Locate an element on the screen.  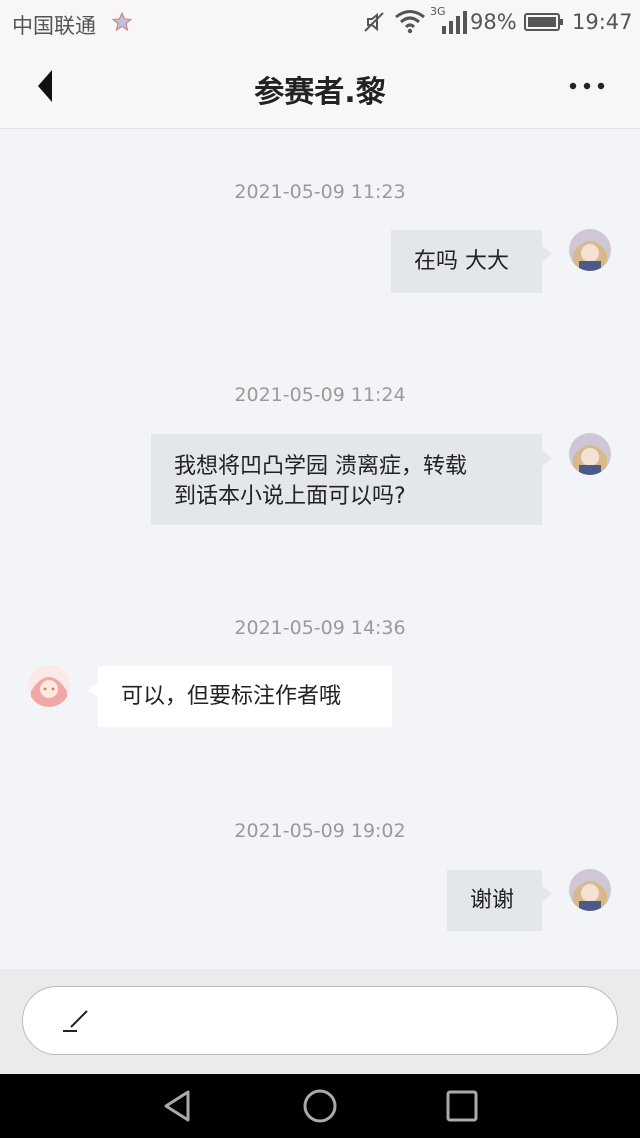
wifi-icon is located at coordinates (410, 22).